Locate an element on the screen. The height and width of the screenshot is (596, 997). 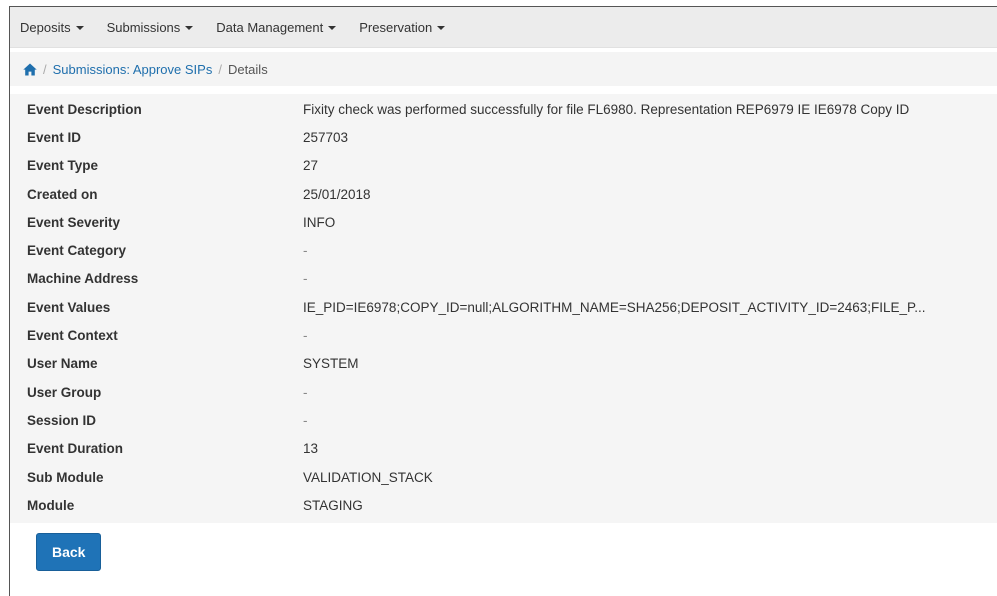
detail-row: Event Type 27 is located at coordinates (503, 166).